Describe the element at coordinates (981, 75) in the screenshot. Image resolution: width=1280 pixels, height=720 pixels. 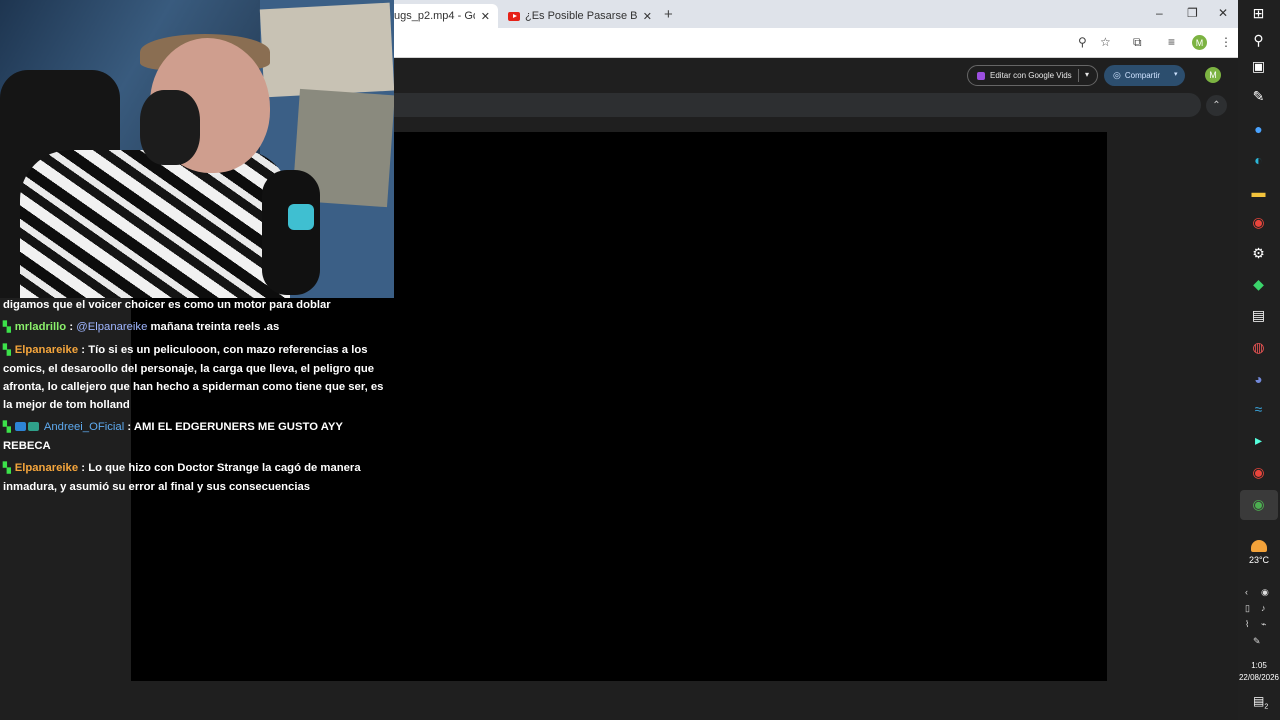
I see `vids-icon` at that location.